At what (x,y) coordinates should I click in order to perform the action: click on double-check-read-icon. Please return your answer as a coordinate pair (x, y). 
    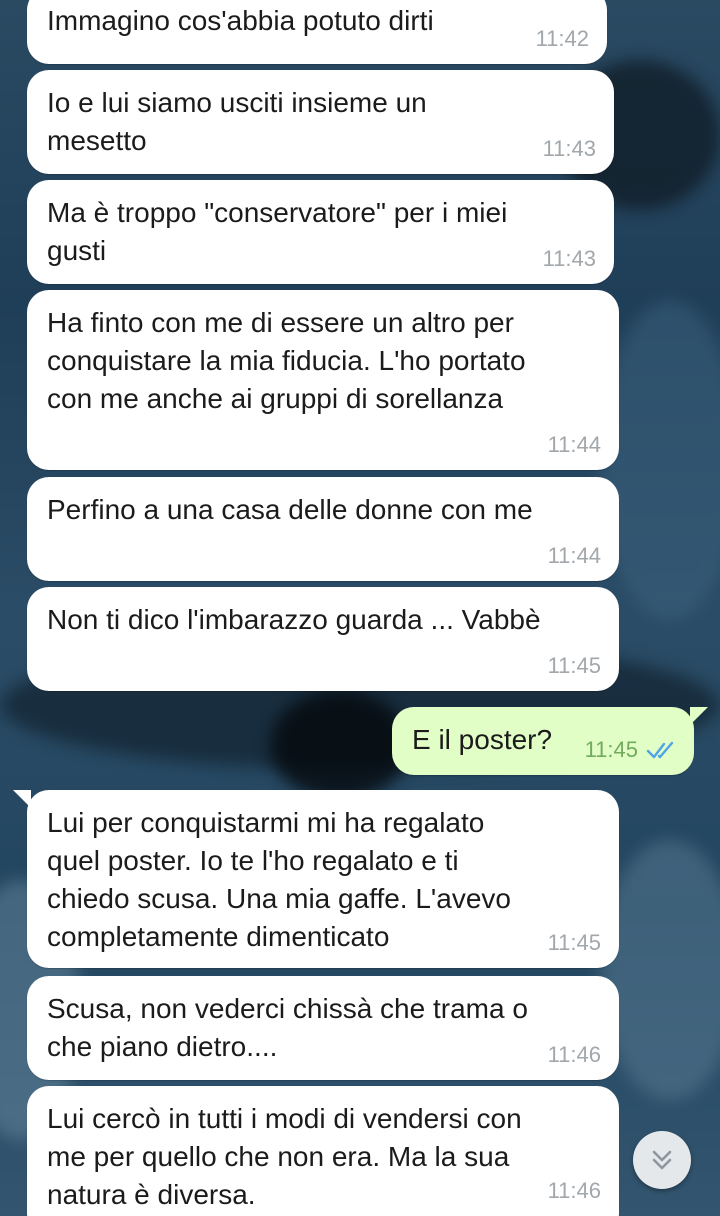
    Looking at the image, I should click on (660, 750).